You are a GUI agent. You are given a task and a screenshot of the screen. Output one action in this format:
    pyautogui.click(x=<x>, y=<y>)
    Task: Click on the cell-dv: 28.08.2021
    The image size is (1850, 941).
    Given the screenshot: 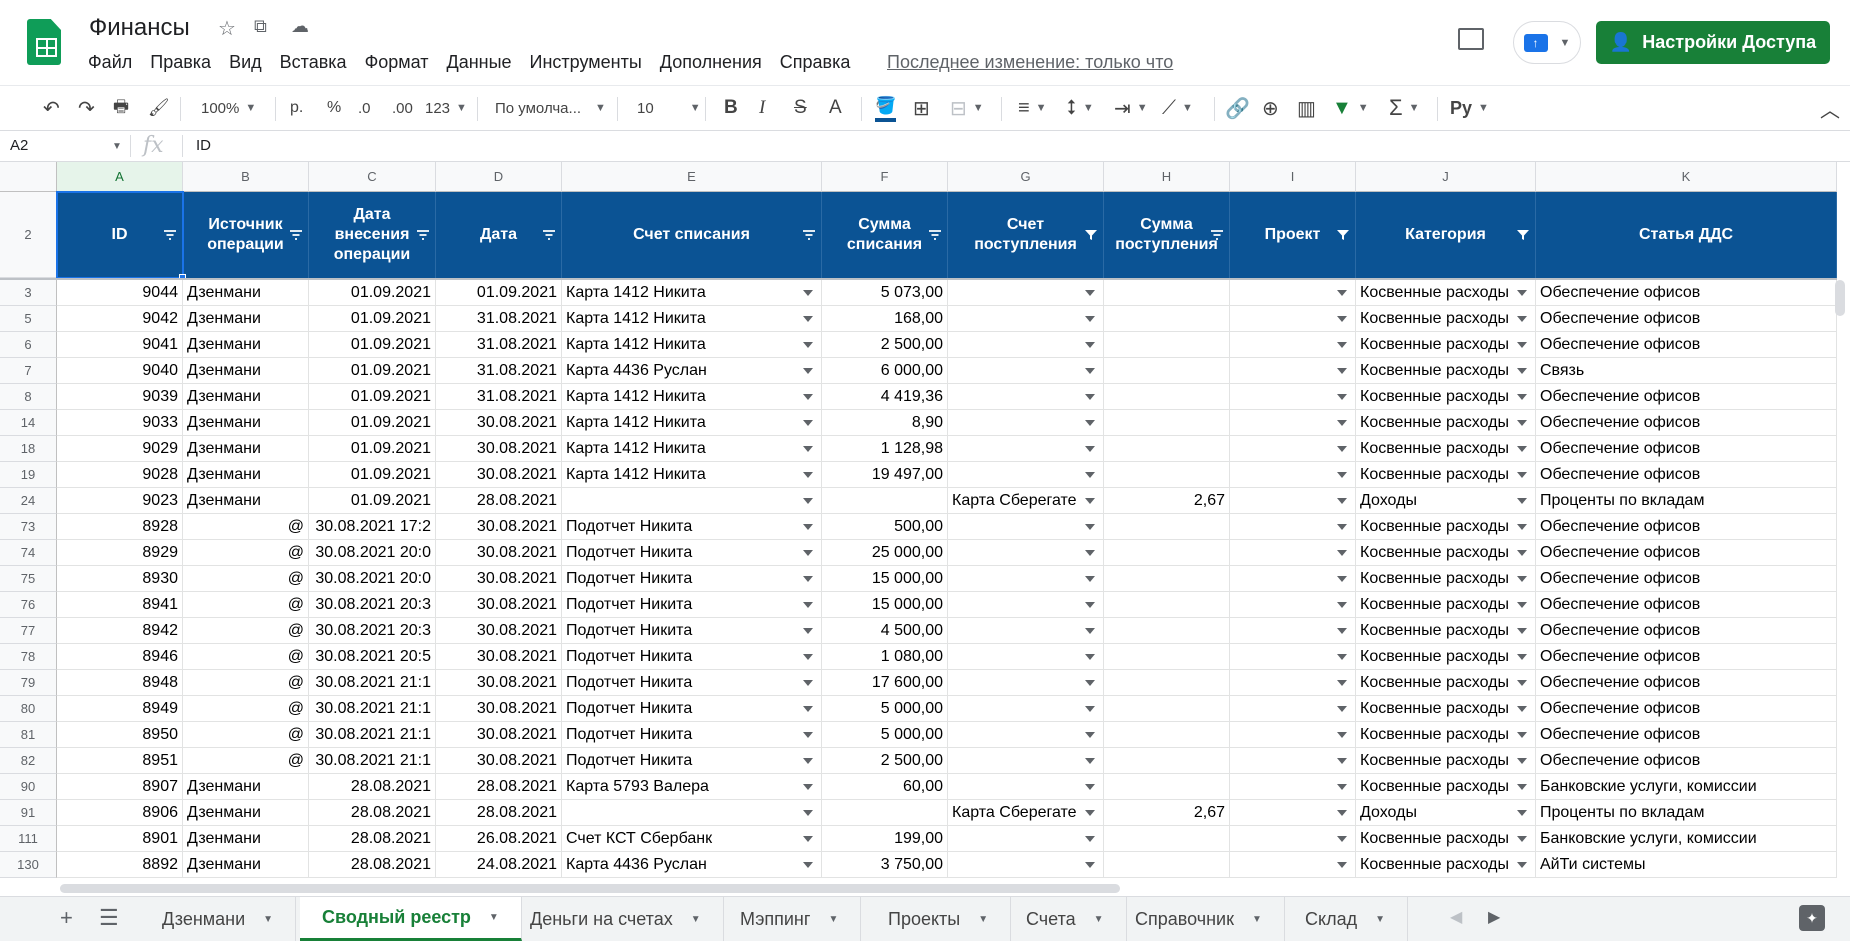 What is the action you would take?
    pyautogui.click(x=372, y=865)
    